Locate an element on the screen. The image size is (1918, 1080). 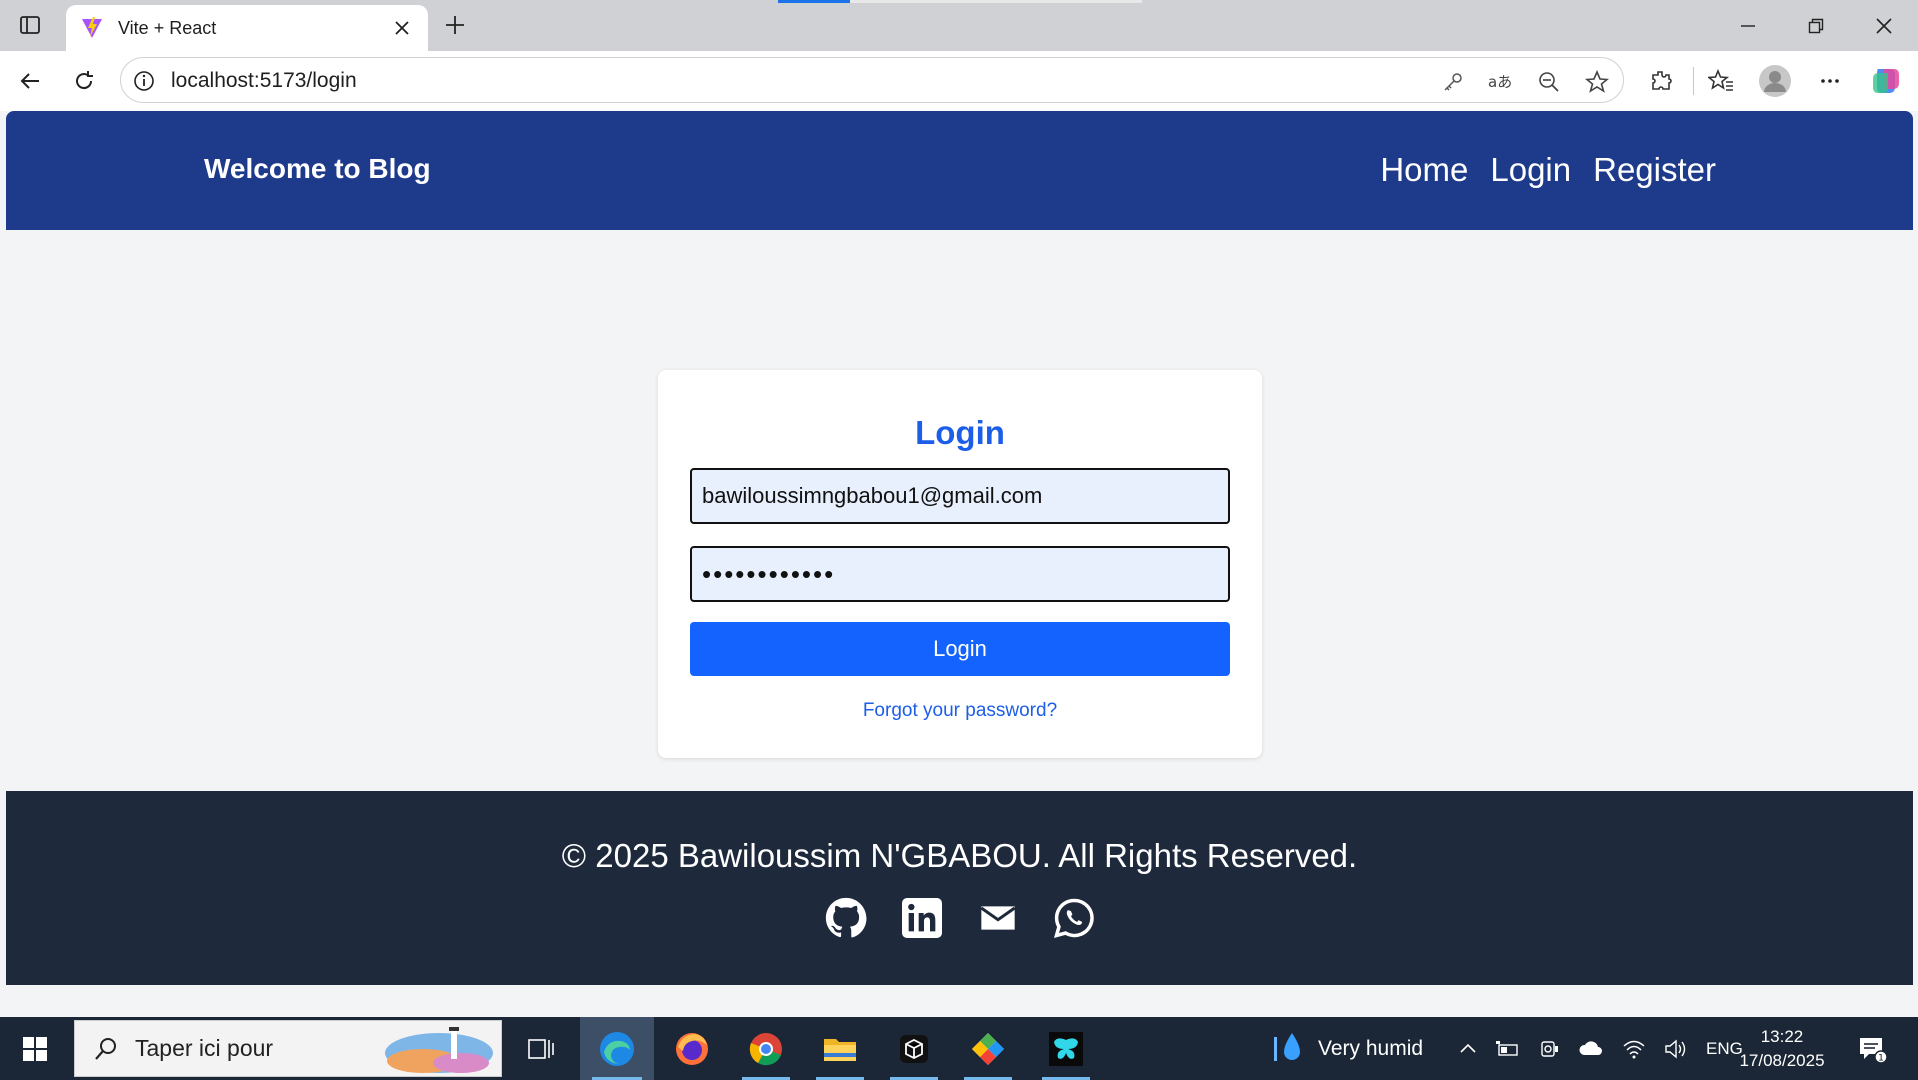
weather-text: Very humid is located at coordinates (1371, 1048).